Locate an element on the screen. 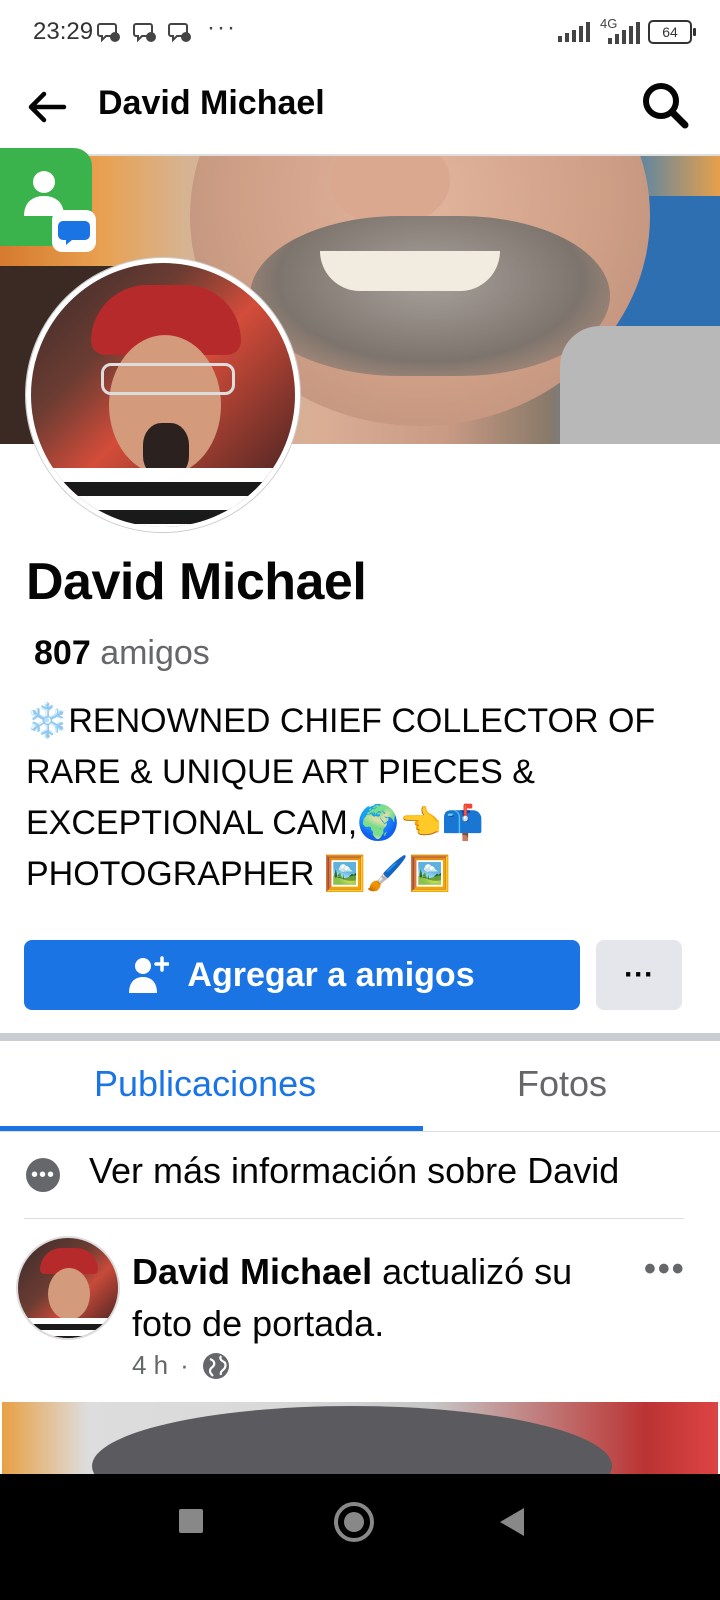 This screenshot has width=720, height=1600. post-author-avatar is located at coordinates (68, 1288).